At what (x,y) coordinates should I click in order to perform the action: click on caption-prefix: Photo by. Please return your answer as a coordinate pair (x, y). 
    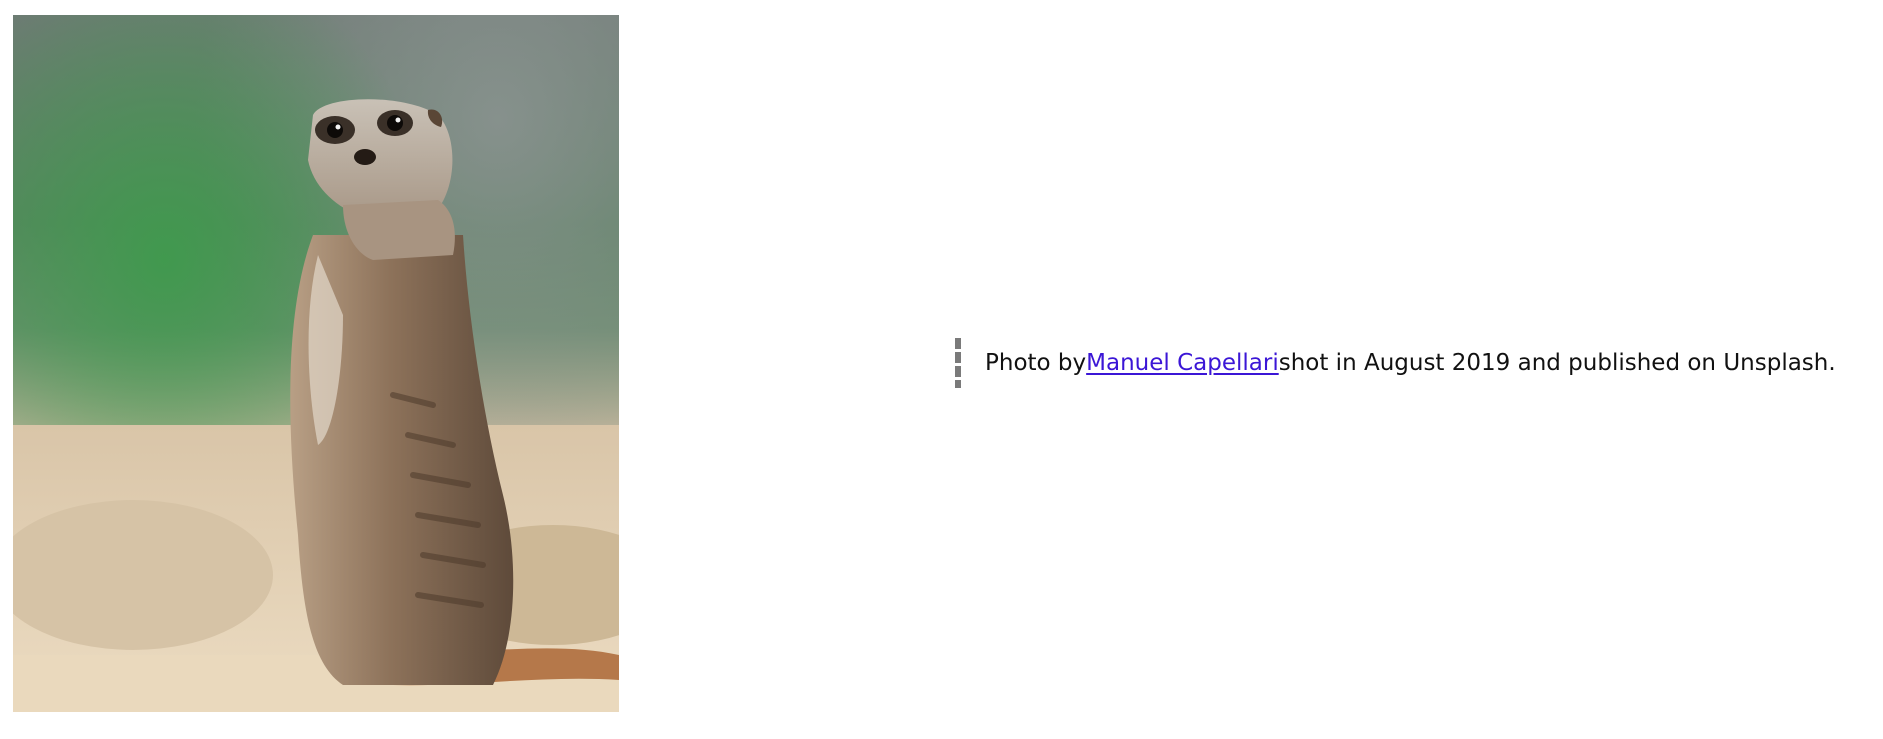
    Looking at the image, I should click on (1036, 363).